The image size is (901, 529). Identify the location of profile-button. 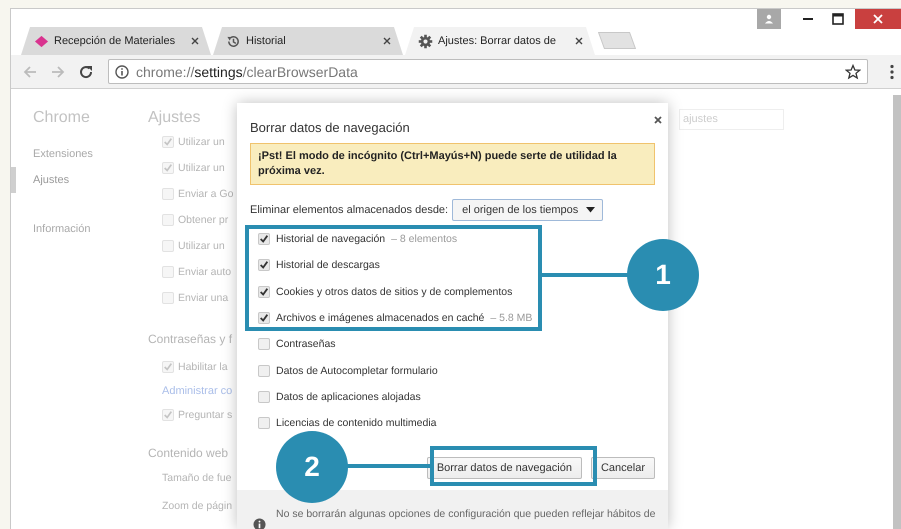
(769, 19).